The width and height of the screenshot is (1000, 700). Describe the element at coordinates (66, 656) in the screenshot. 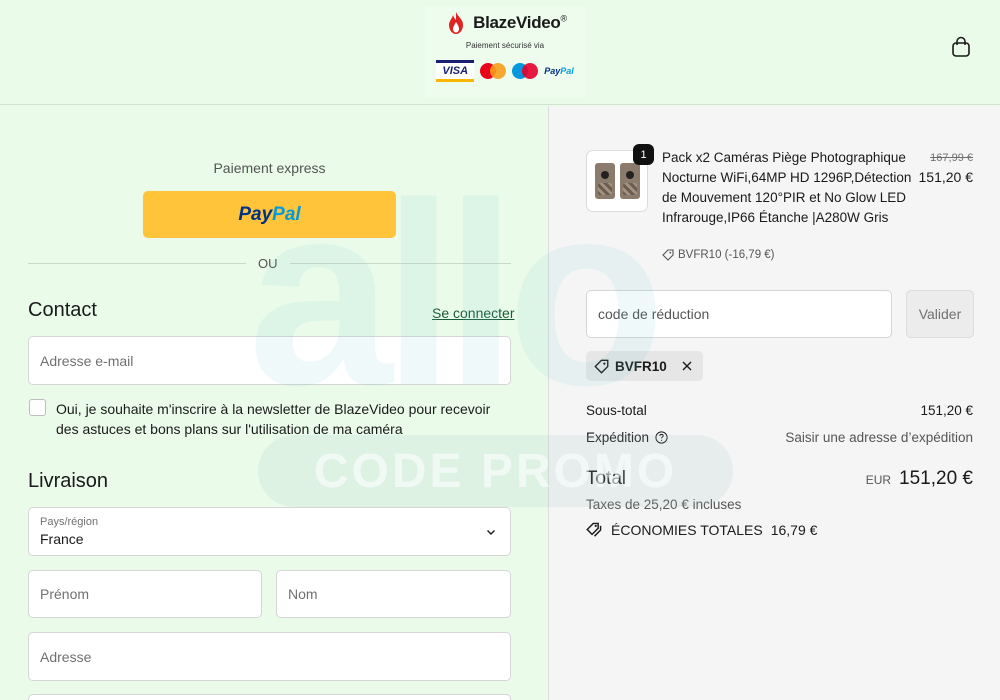

I see `address-placeholder: Adresse` at that location.